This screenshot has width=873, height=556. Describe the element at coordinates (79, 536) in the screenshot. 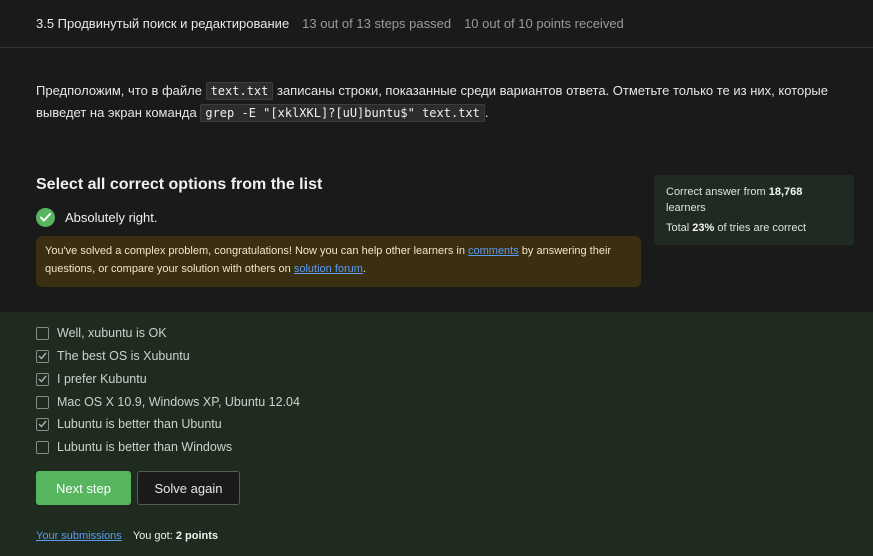

I see `submissions-link: Your submissions` at that location.